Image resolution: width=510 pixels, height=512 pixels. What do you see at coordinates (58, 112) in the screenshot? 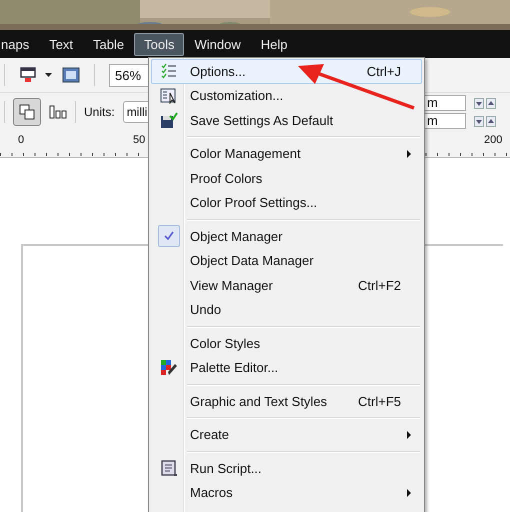
I see `align-icon` at bounding box center [58, 112].